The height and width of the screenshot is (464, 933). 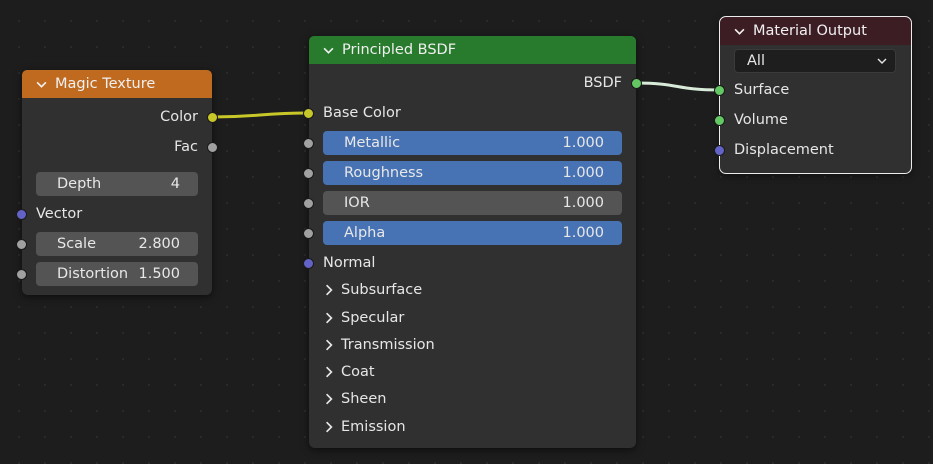 What do you see at coordinates (79, 184) in the screenshot?
I see `depth-label: Depth` at bounding box center [79, 184].